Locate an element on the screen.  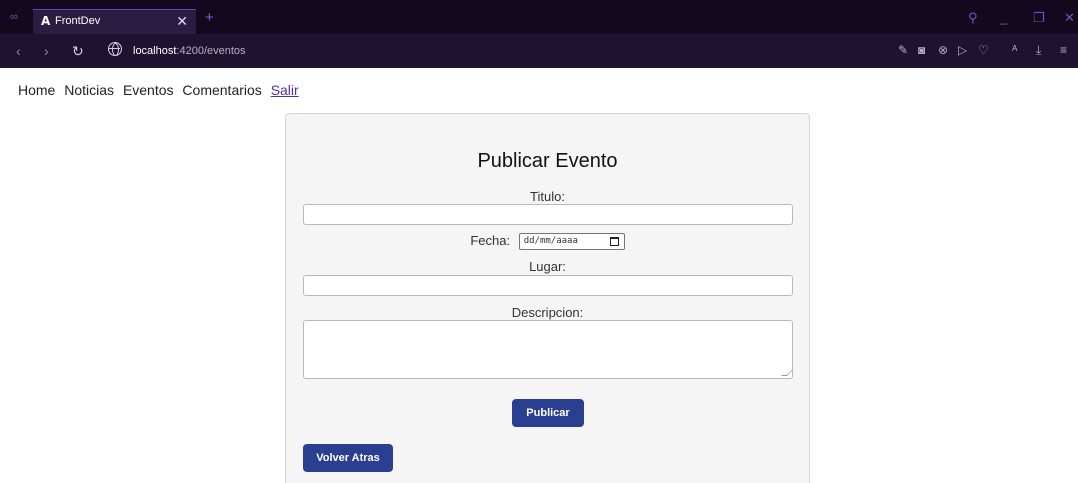
globe-icon is located at coordinates (115, 49).